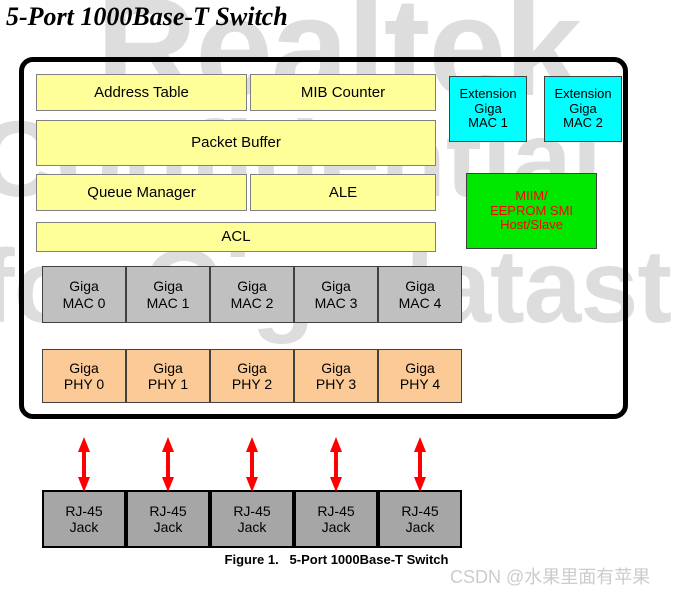 The height and width of the screenshot is (593, 673). What do you see at coordinates (336, 384) in the screenshot?
I see `block-label-line2: PHY 3` at bounding box center [336, 384].